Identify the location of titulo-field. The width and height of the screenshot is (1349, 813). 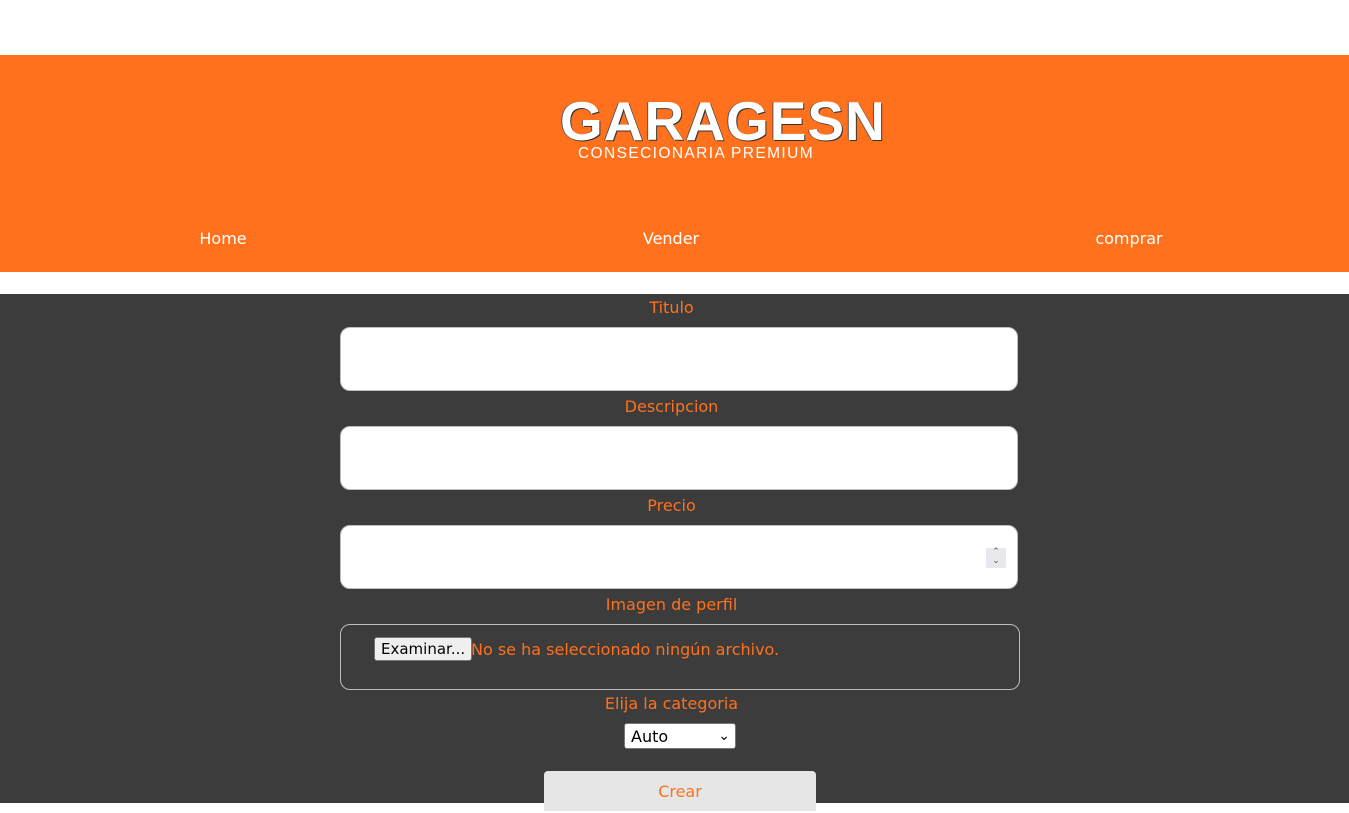
(679, 359).